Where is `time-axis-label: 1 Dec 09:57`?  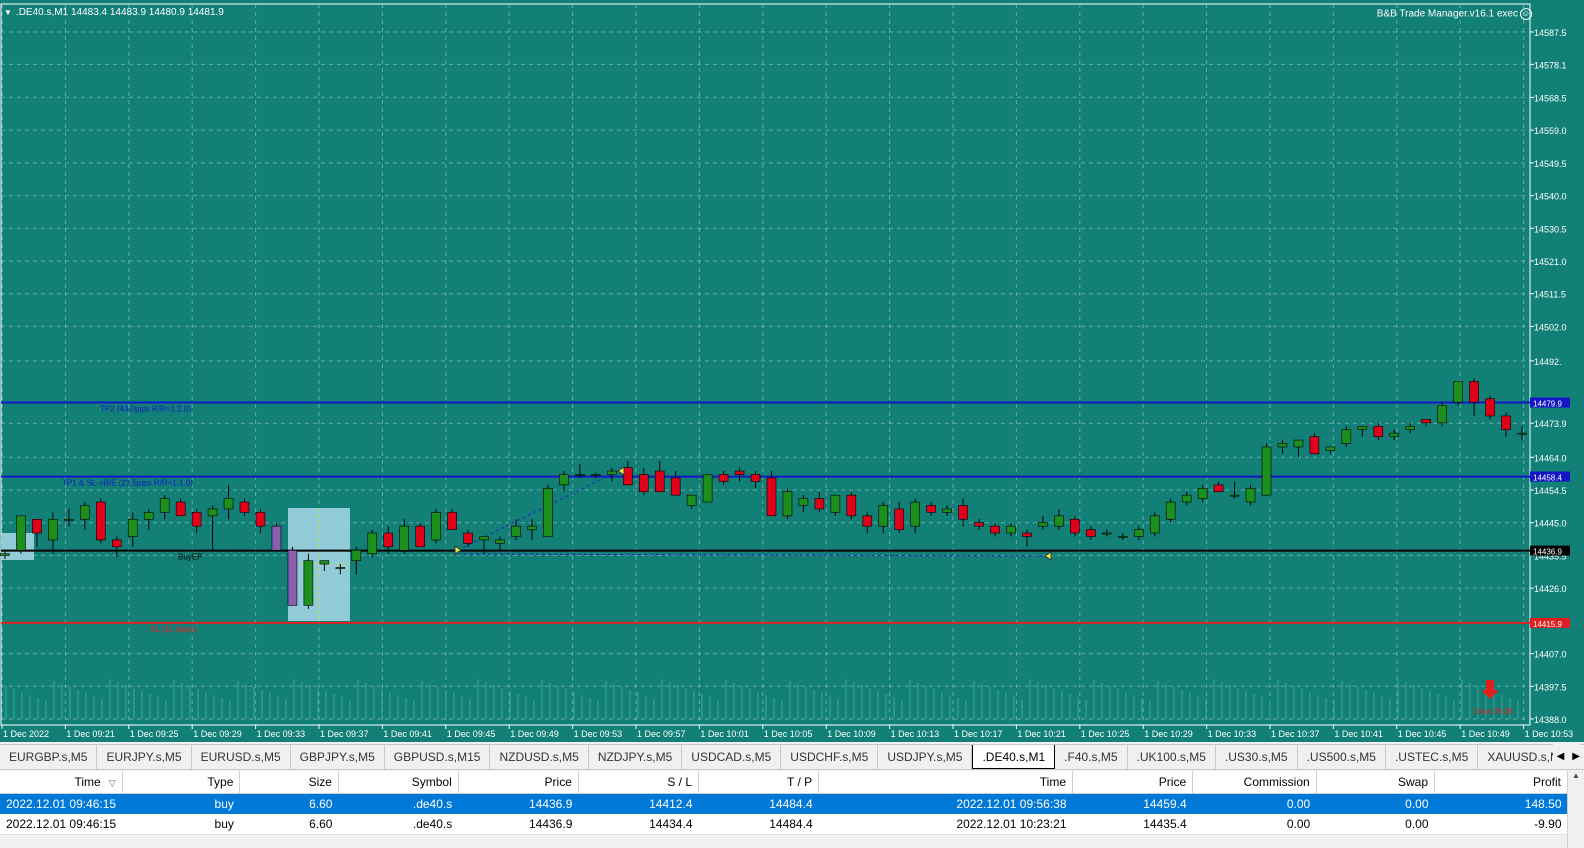
time-axis-label: 1 Dec 09:57 is located at coordinates (661, 734).